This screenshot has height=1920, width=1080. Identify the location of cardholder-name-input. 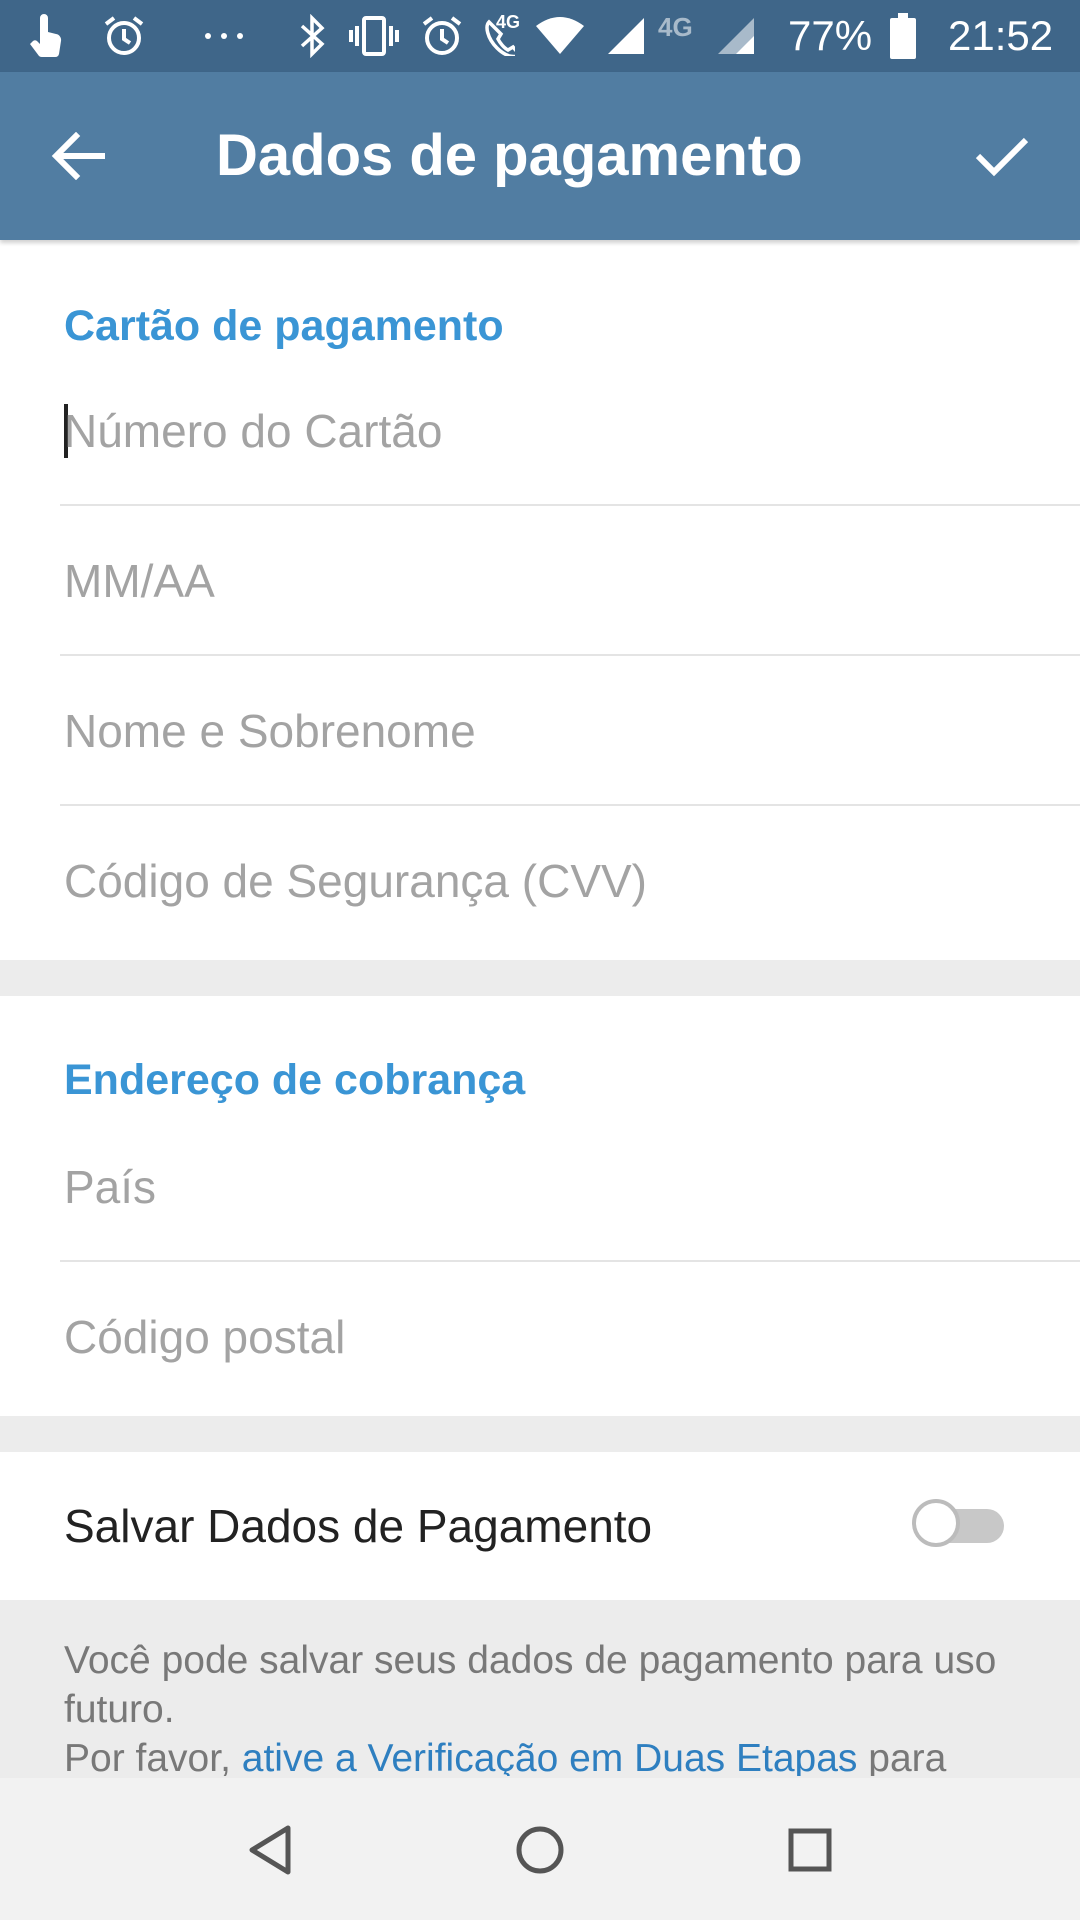
(550, 731).